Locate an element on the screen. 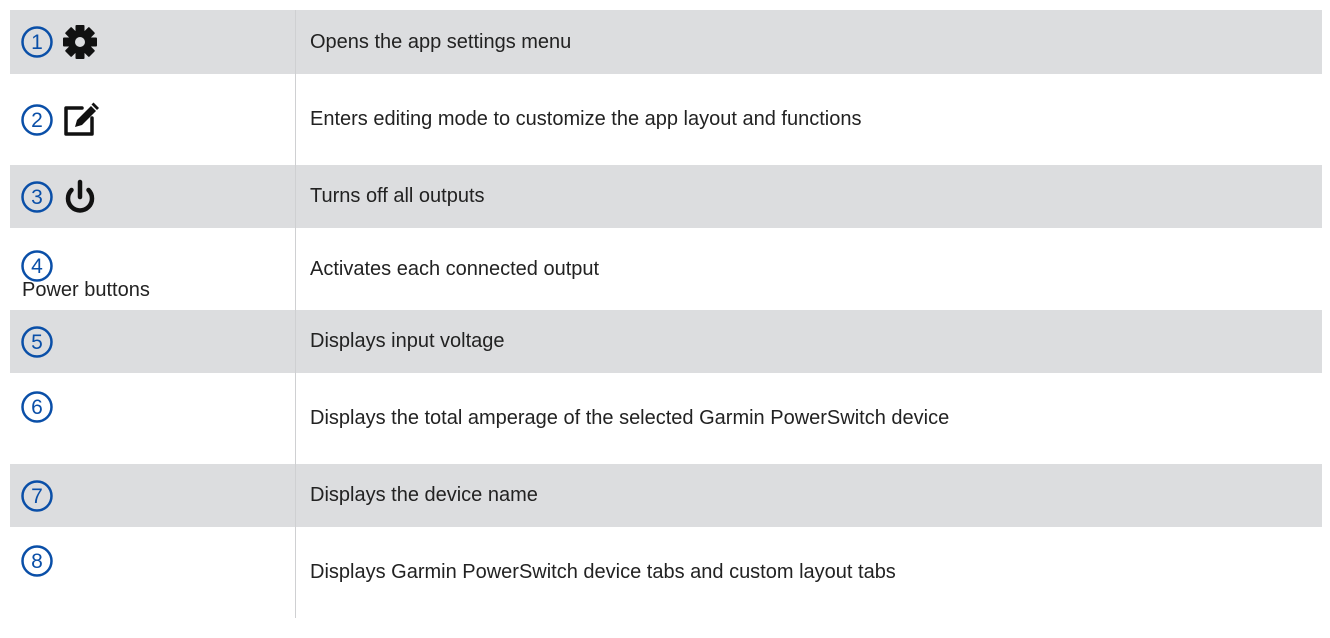 The width and height of the screenshot is (1330, 638). description-cell: Turns off all outputs is located at coordinates (397, 196).